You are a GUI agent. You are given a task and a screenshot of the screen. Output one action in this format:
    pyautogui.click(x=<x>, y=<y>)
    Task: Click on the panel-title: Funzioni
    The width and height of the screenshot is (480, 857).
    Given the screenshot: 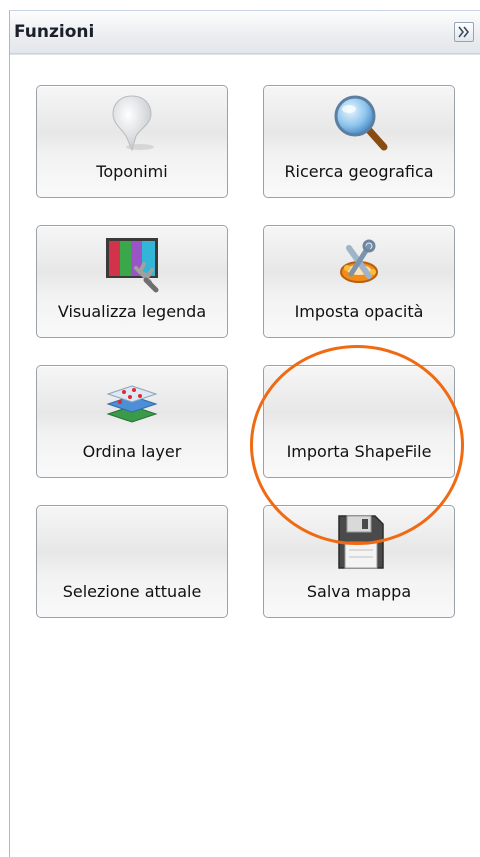 What is the action you would take?
    pyautogui.click(x=54, y=32)
    